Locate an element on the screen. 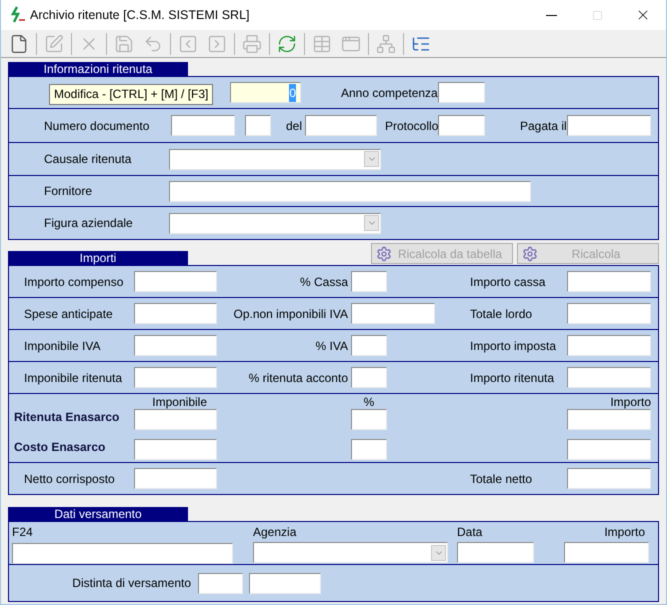 The height and width of the screenshot is (605, 667). number-field: 0 is located at coordinates (265, 92).